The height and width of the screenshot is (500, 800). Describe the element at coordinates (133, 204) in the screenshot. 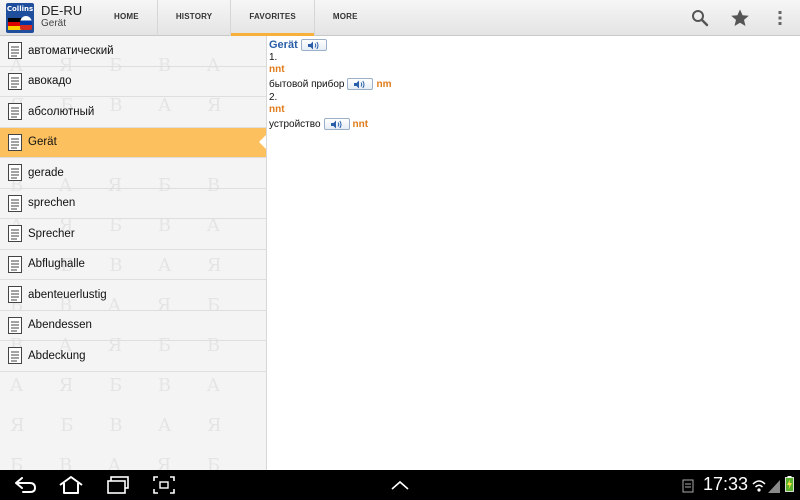

I see `list-item: sprechen` at that location.